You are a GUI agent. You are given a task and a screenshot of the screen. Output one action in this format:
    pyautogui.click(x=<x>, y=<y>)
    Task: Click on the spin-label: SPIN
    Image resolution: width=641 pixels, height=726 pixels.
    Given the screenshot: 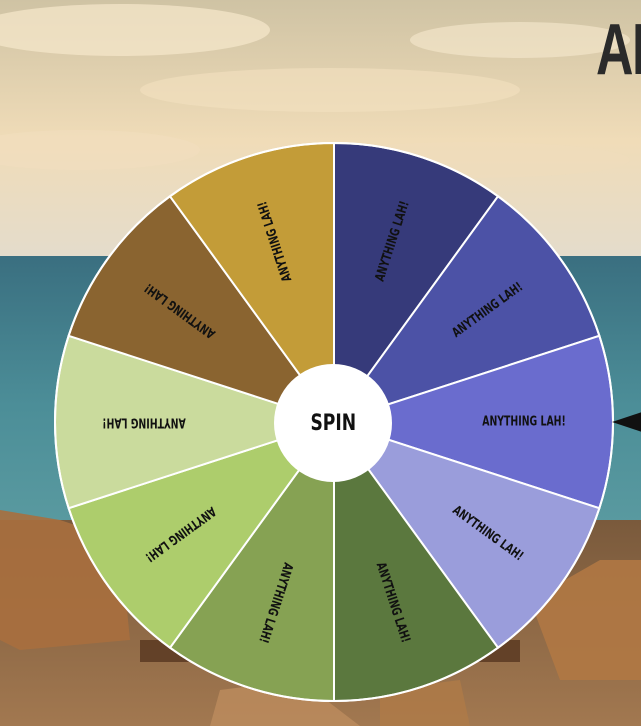 What is the action you would take?
    pyautogui.click(x=333, y=423)
    